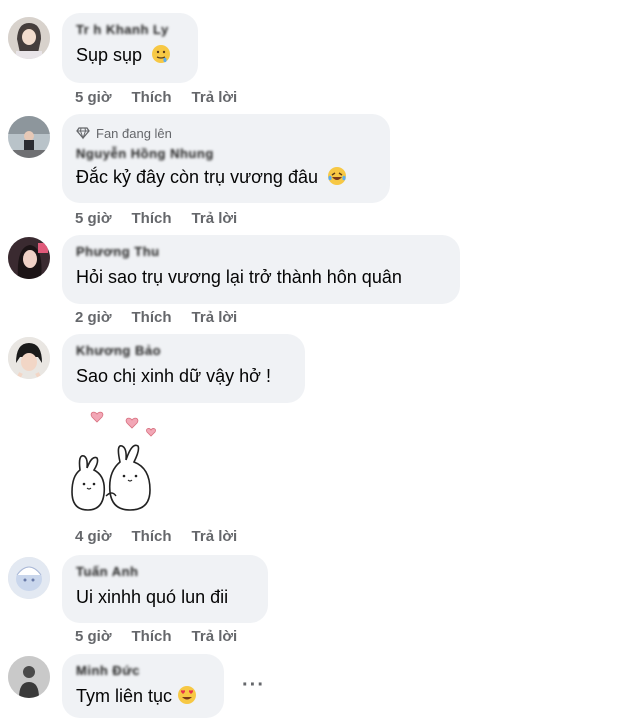 The width and height of the screenshot is (640, 718). I want to click on comment-text: Sụp sụp, so click(109, 55).